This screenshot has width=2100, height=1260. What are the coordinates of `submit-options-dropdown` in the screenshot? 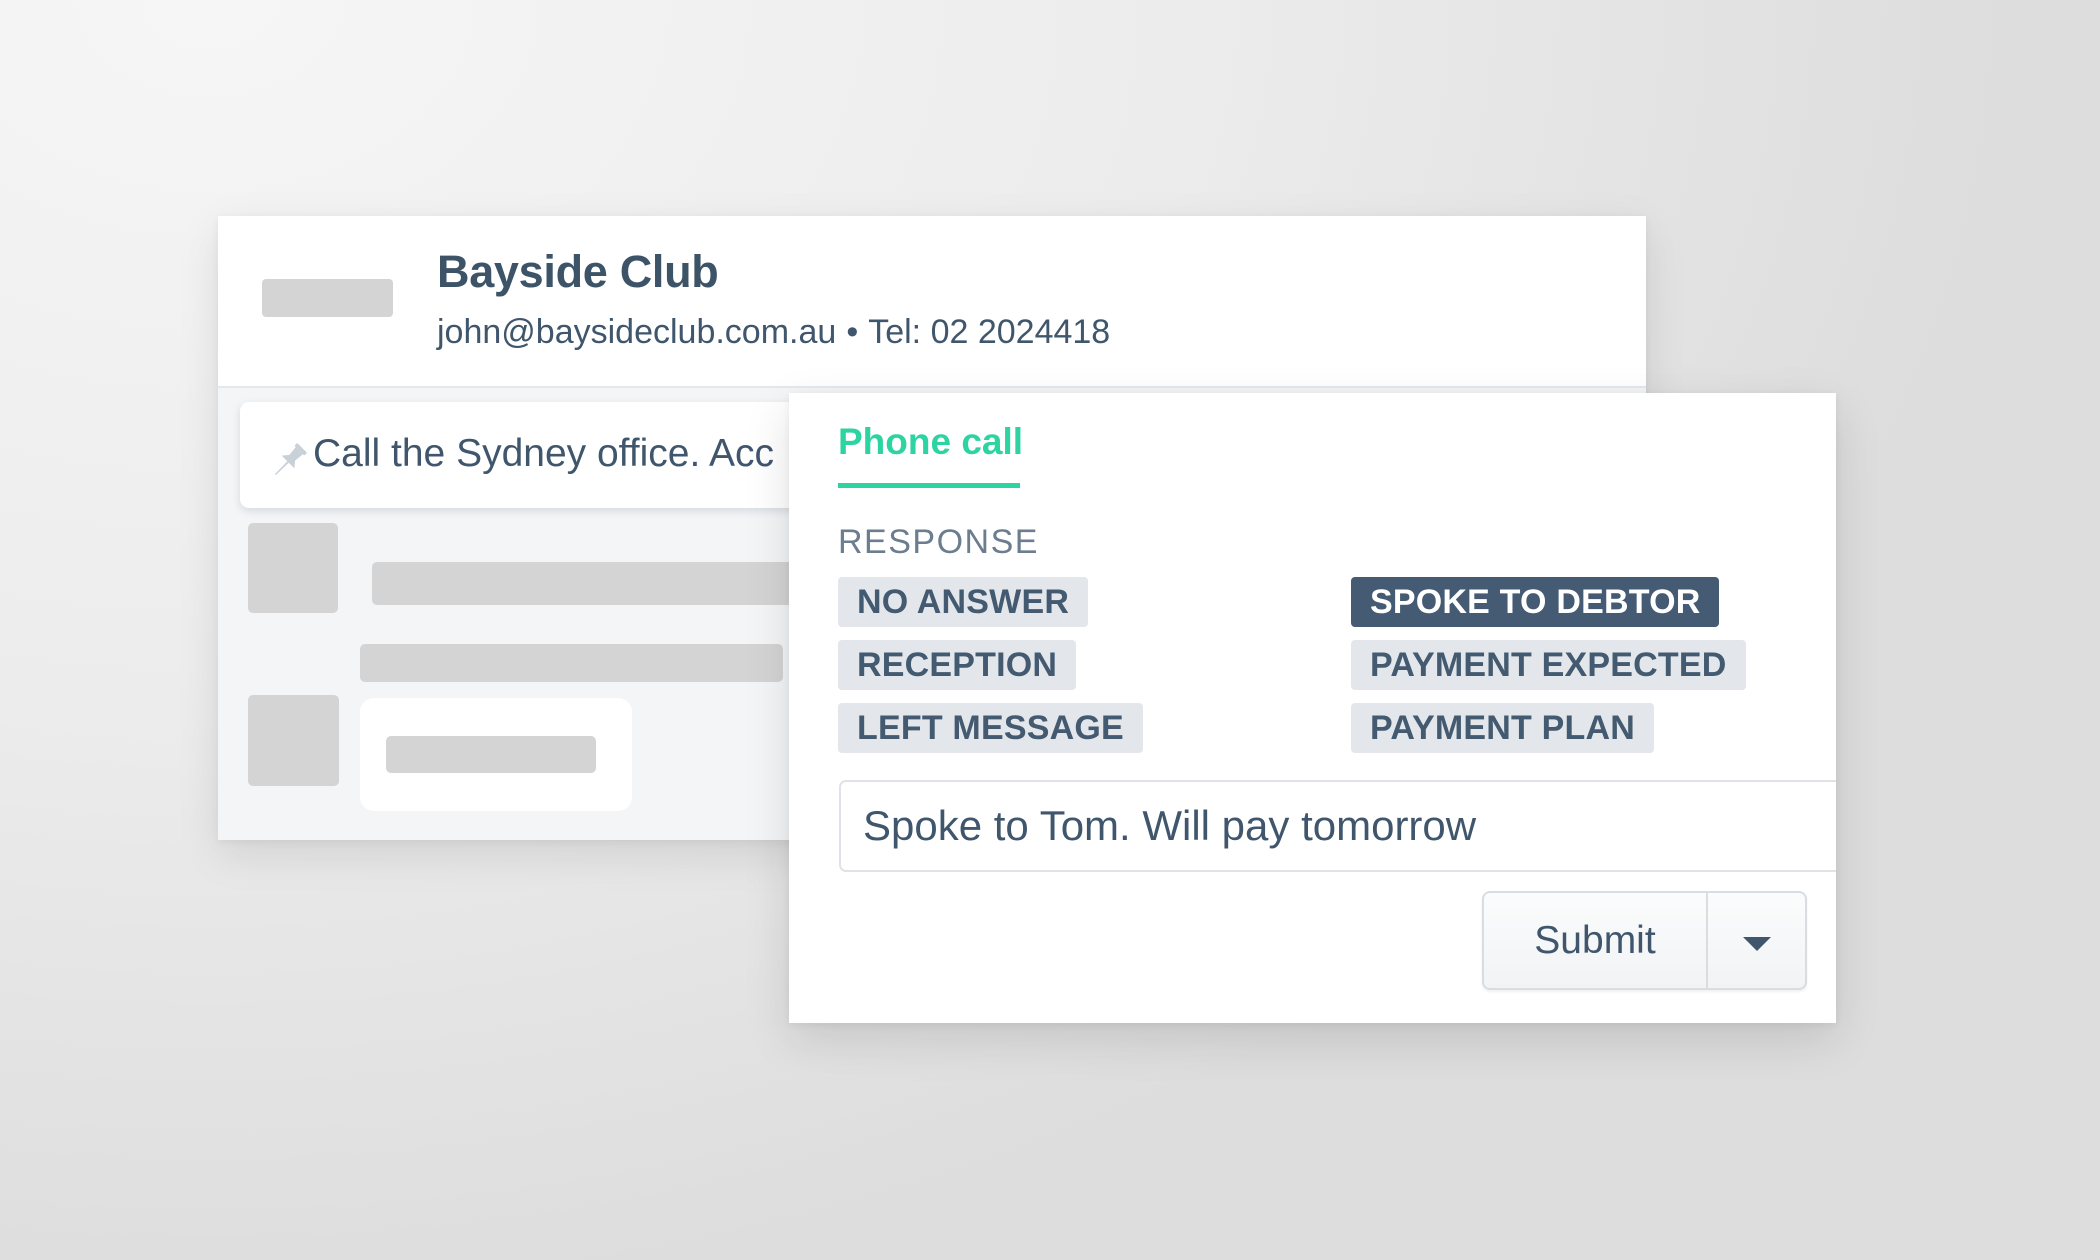 It's located at (1756, 940).